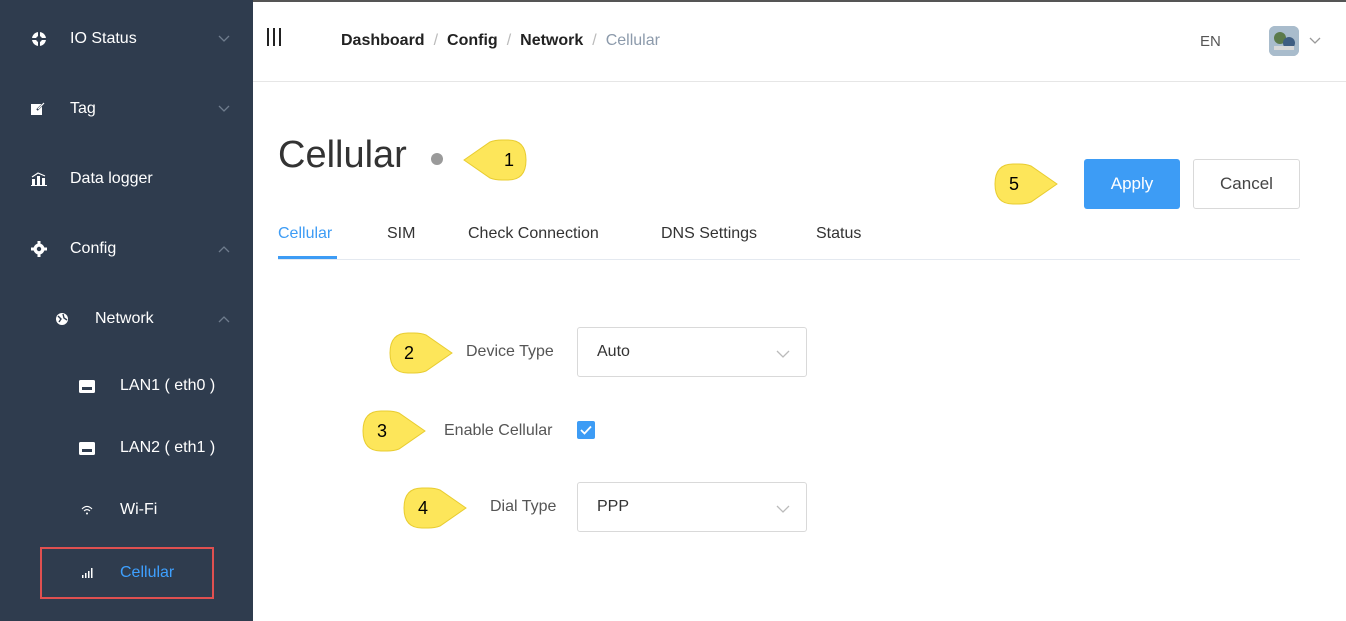 This screenshot has width=1346, height=621. I want to click on sidebar-item-label: IO Status, so click(103, 38).